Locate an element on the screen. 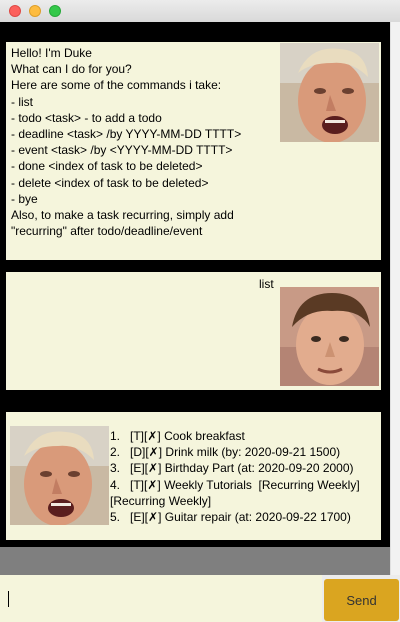 This screenshot has height=622, width=400. window-titlebar is located at coordinates (200, 11).